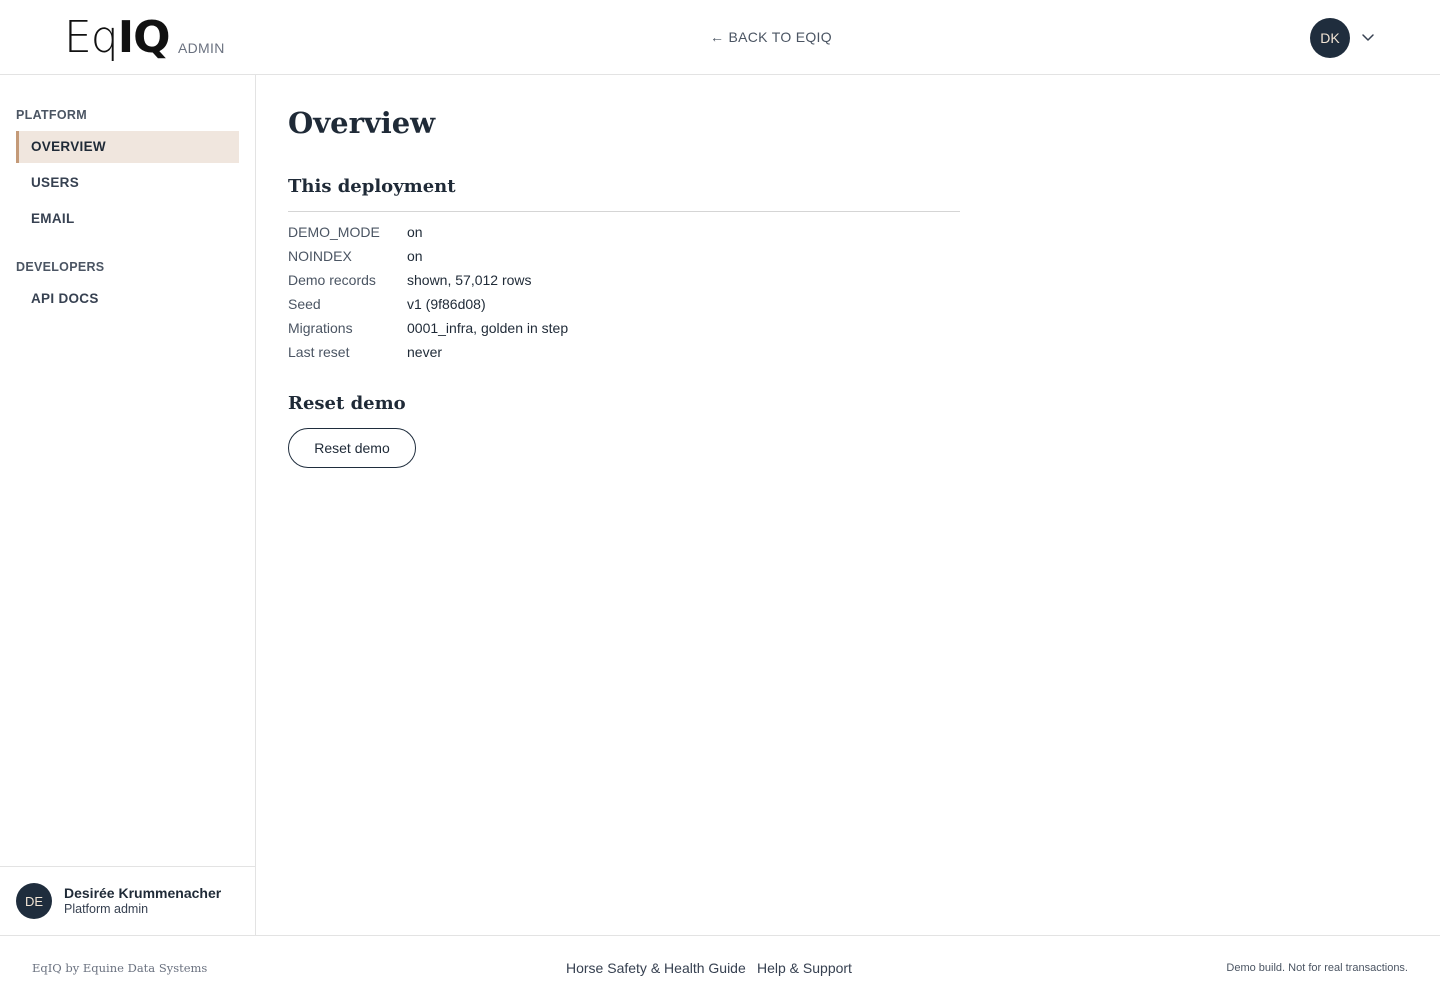 The width and height of the screenshot is (1440, 1000). I want to click on reset-demo-heading: Reset demo, so click(347, 403).